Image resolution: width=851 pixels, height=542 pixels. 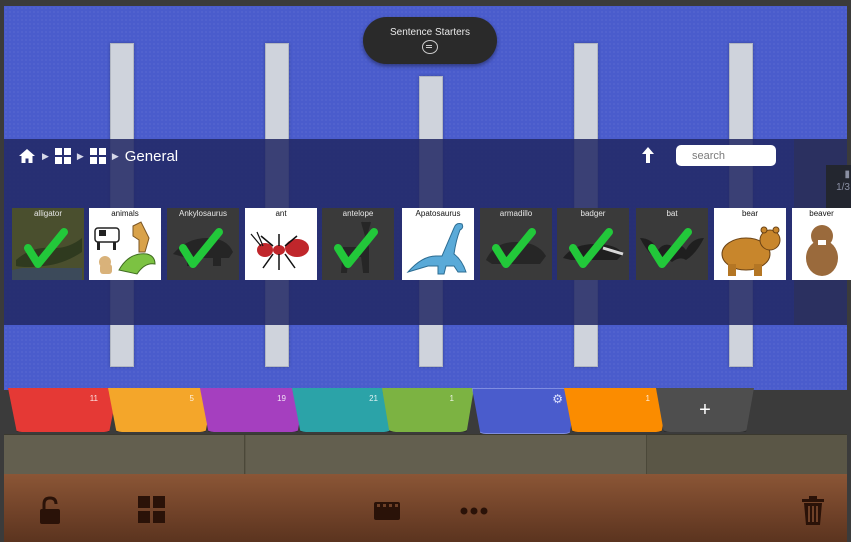 What do you see at coordinates (281, 213) in the screenshot?
I see `tile-label: ant` at bounding box center [281, 213].